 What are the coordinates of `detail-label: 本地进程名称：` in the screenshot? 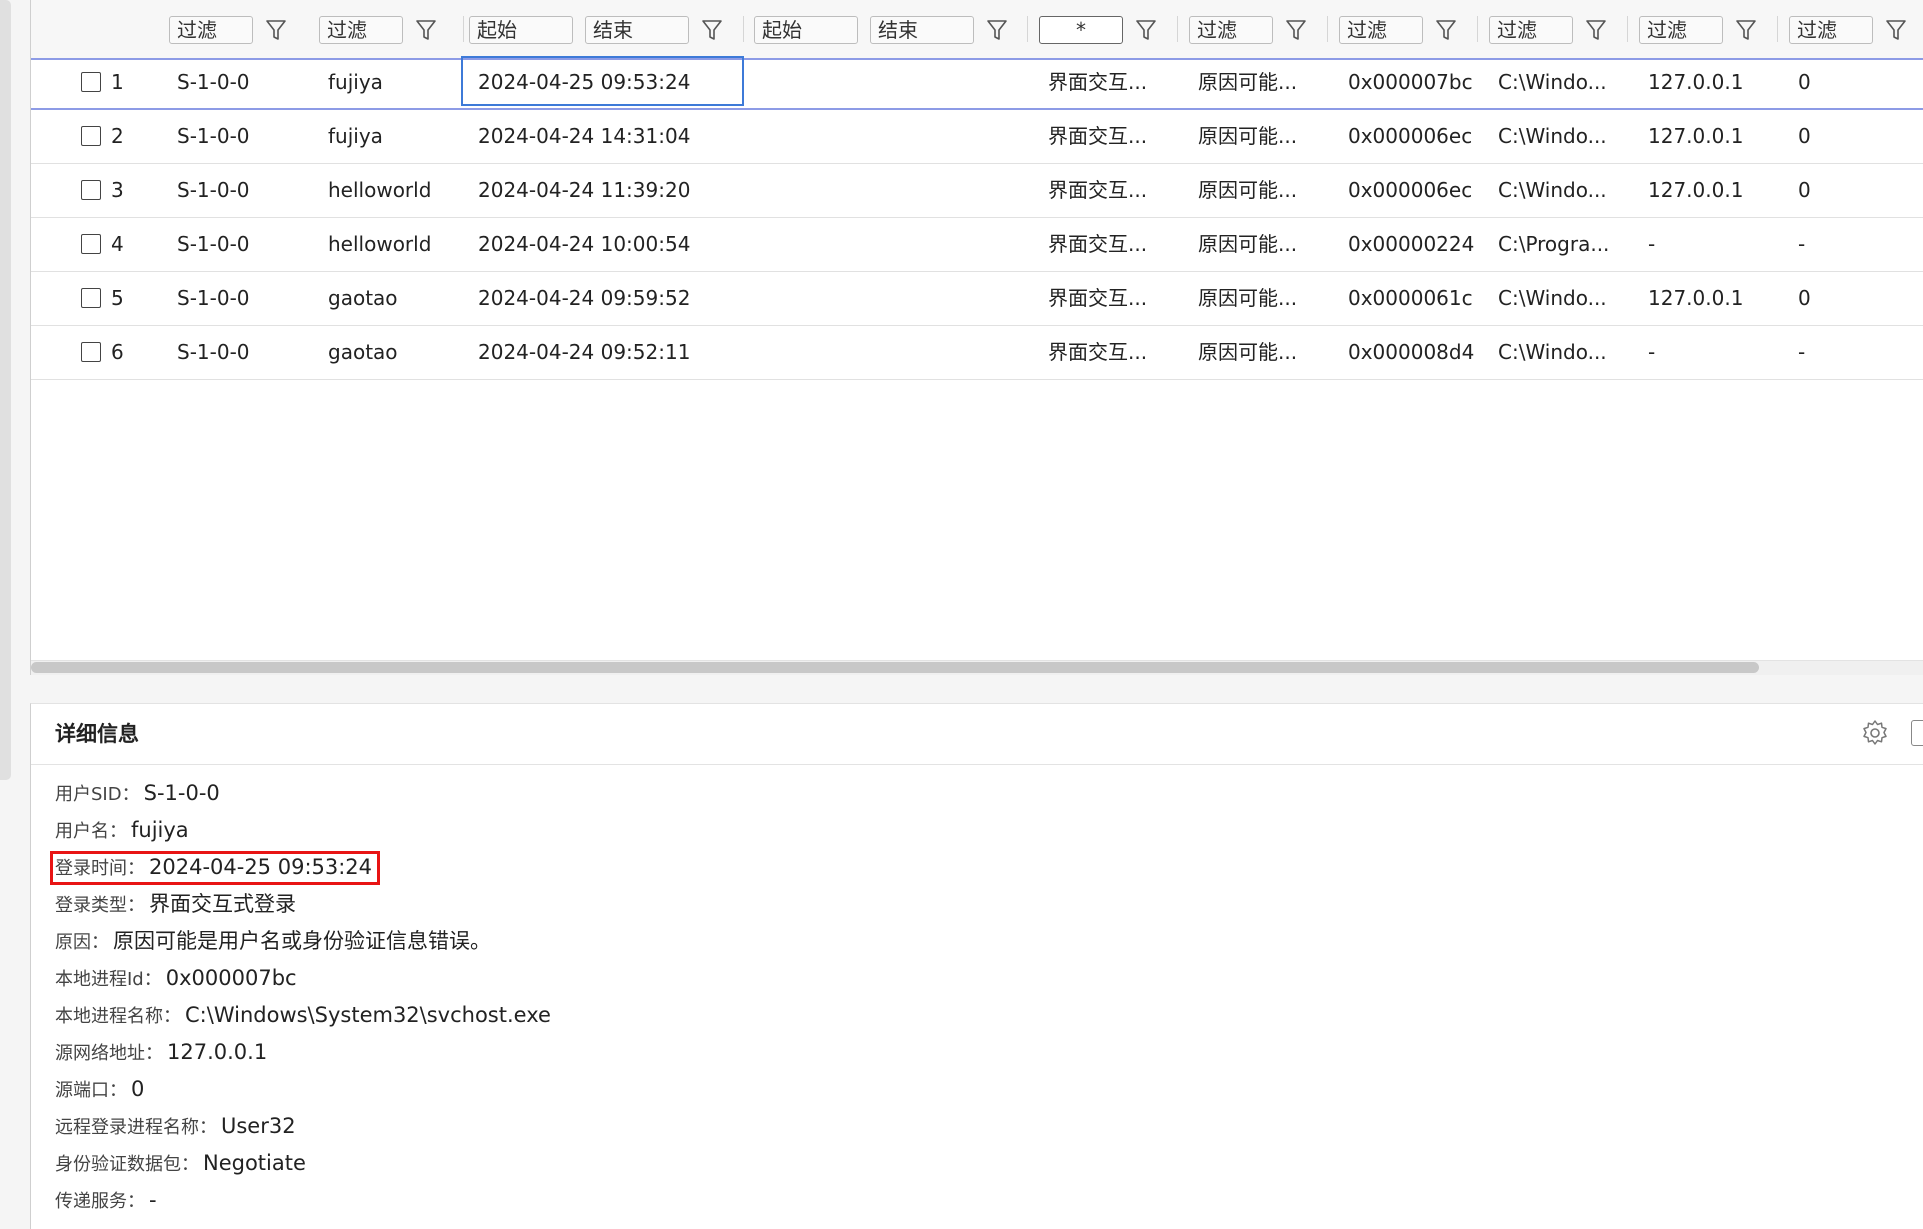 It's located at (118, 1016).